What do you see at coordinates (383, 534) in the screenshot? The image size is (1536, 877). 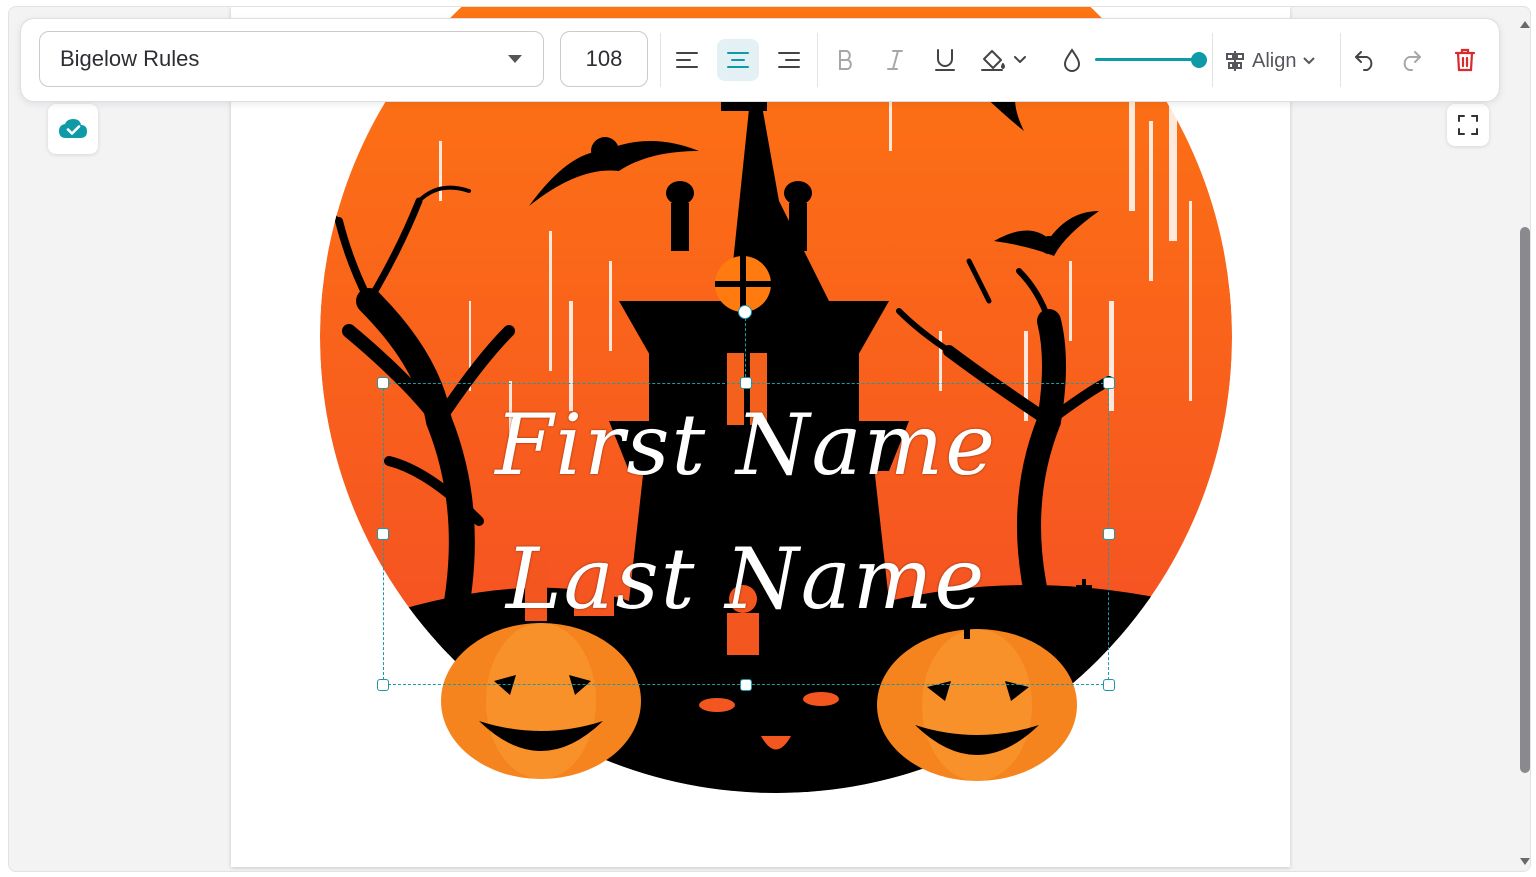 I see `resize-handle-middle-left` at bounding box center [383, 534].